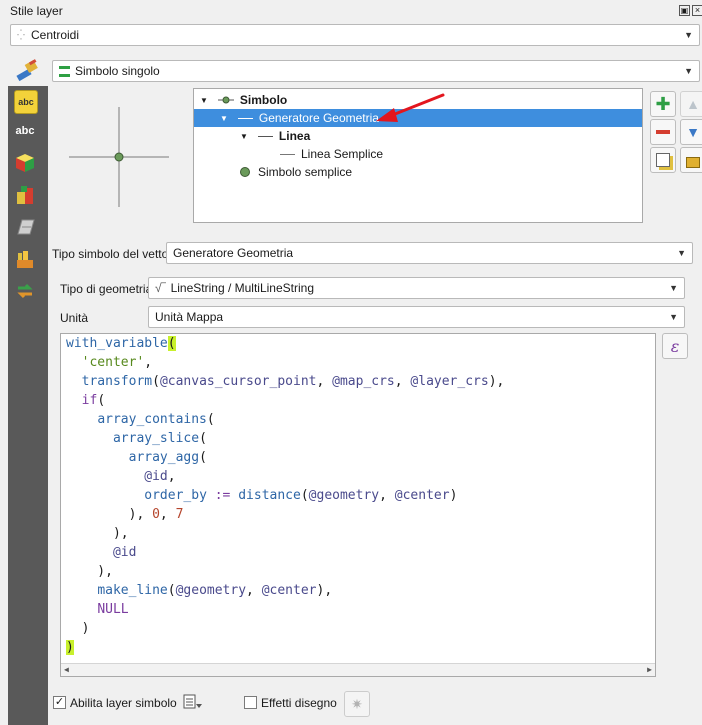 The height and width of the screenshot is (725, 702). What do you see at coordinates (25, 195) in the screenshot?
I see `fields-icon` at bounding box center [25, 195].